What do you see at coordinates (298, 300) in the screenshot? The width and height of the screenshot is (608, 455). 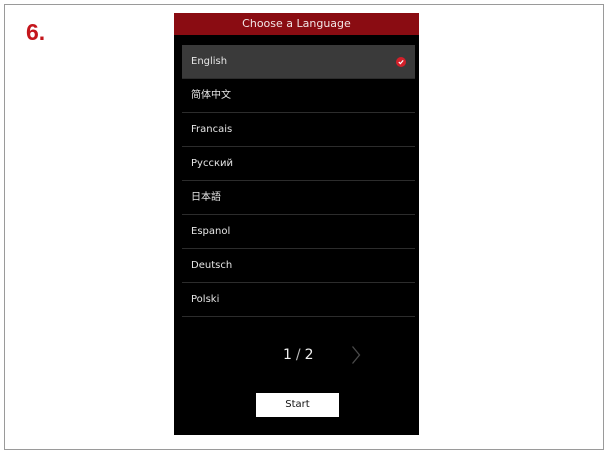 I see `language-option-polish: Polski` at bounding box center [298, 300].